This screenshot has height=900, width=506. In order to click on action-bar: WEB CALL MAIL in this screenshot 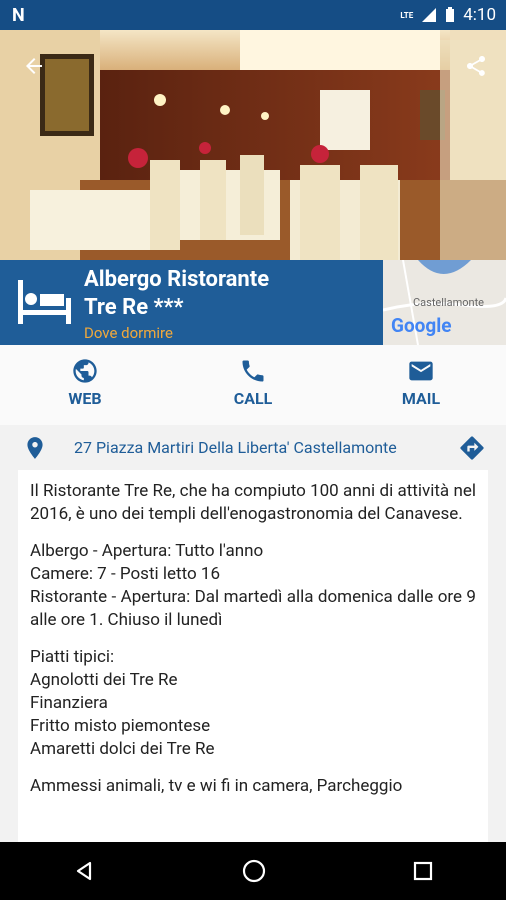, I will do `click(253, 385)`.